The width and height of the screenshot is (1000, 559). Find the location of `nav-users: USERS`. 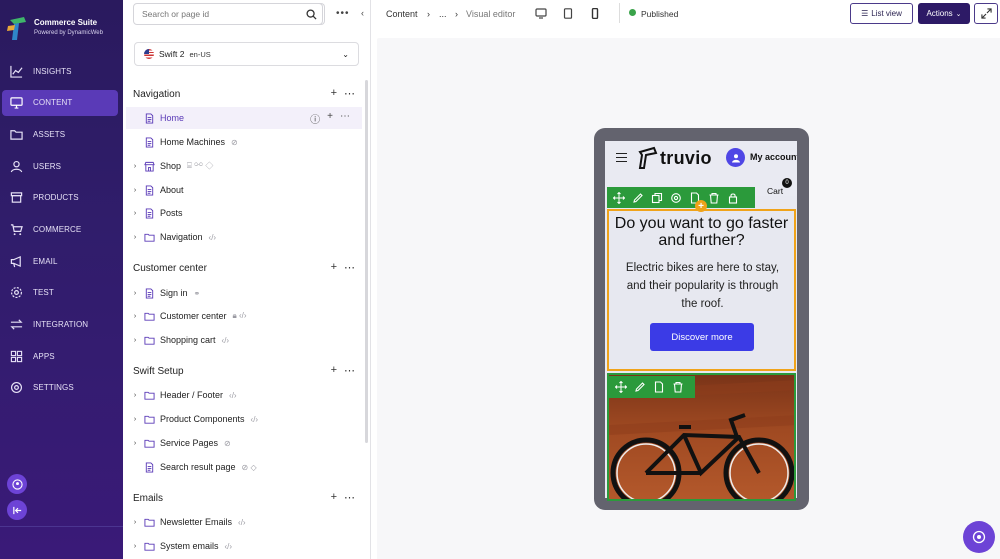

nav-users: USERS is located at coordinates (60, 166).